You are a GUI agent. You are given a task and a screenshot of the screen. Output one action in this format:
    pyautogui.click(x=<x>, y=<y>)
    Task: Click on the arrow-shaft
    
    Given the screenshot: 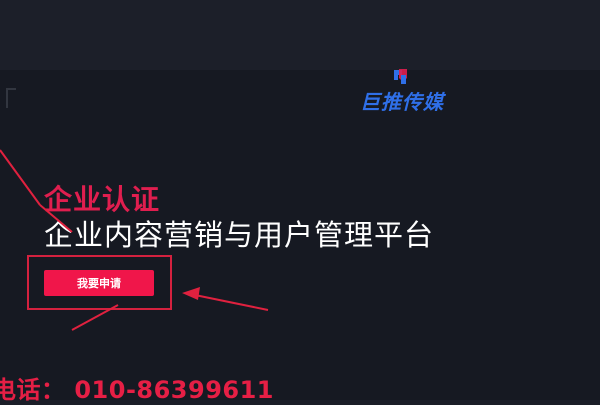 What is the action you would take?
    pyautogui.click(x=229, y=302)
    